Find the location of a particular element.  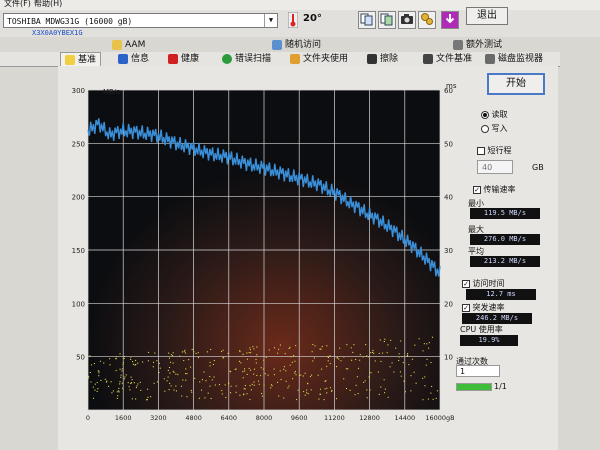

access-time-option: ✓ 访问时间 is located at coordinates (483, 283).